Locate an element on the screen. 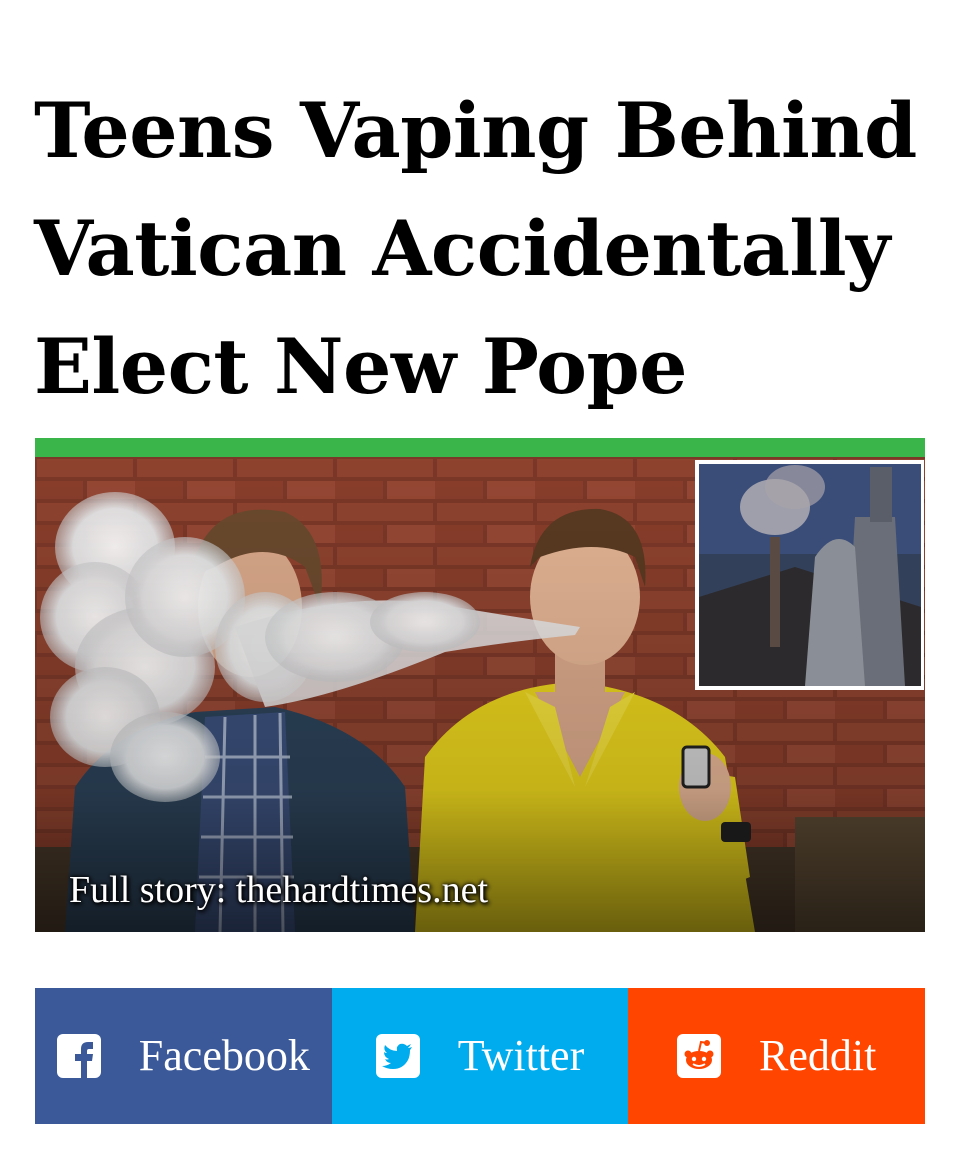 Image resolution: width=960 pixels, height=1167 pixels. facebook-share-button: Facebook is located at coordinates (183, 1056).